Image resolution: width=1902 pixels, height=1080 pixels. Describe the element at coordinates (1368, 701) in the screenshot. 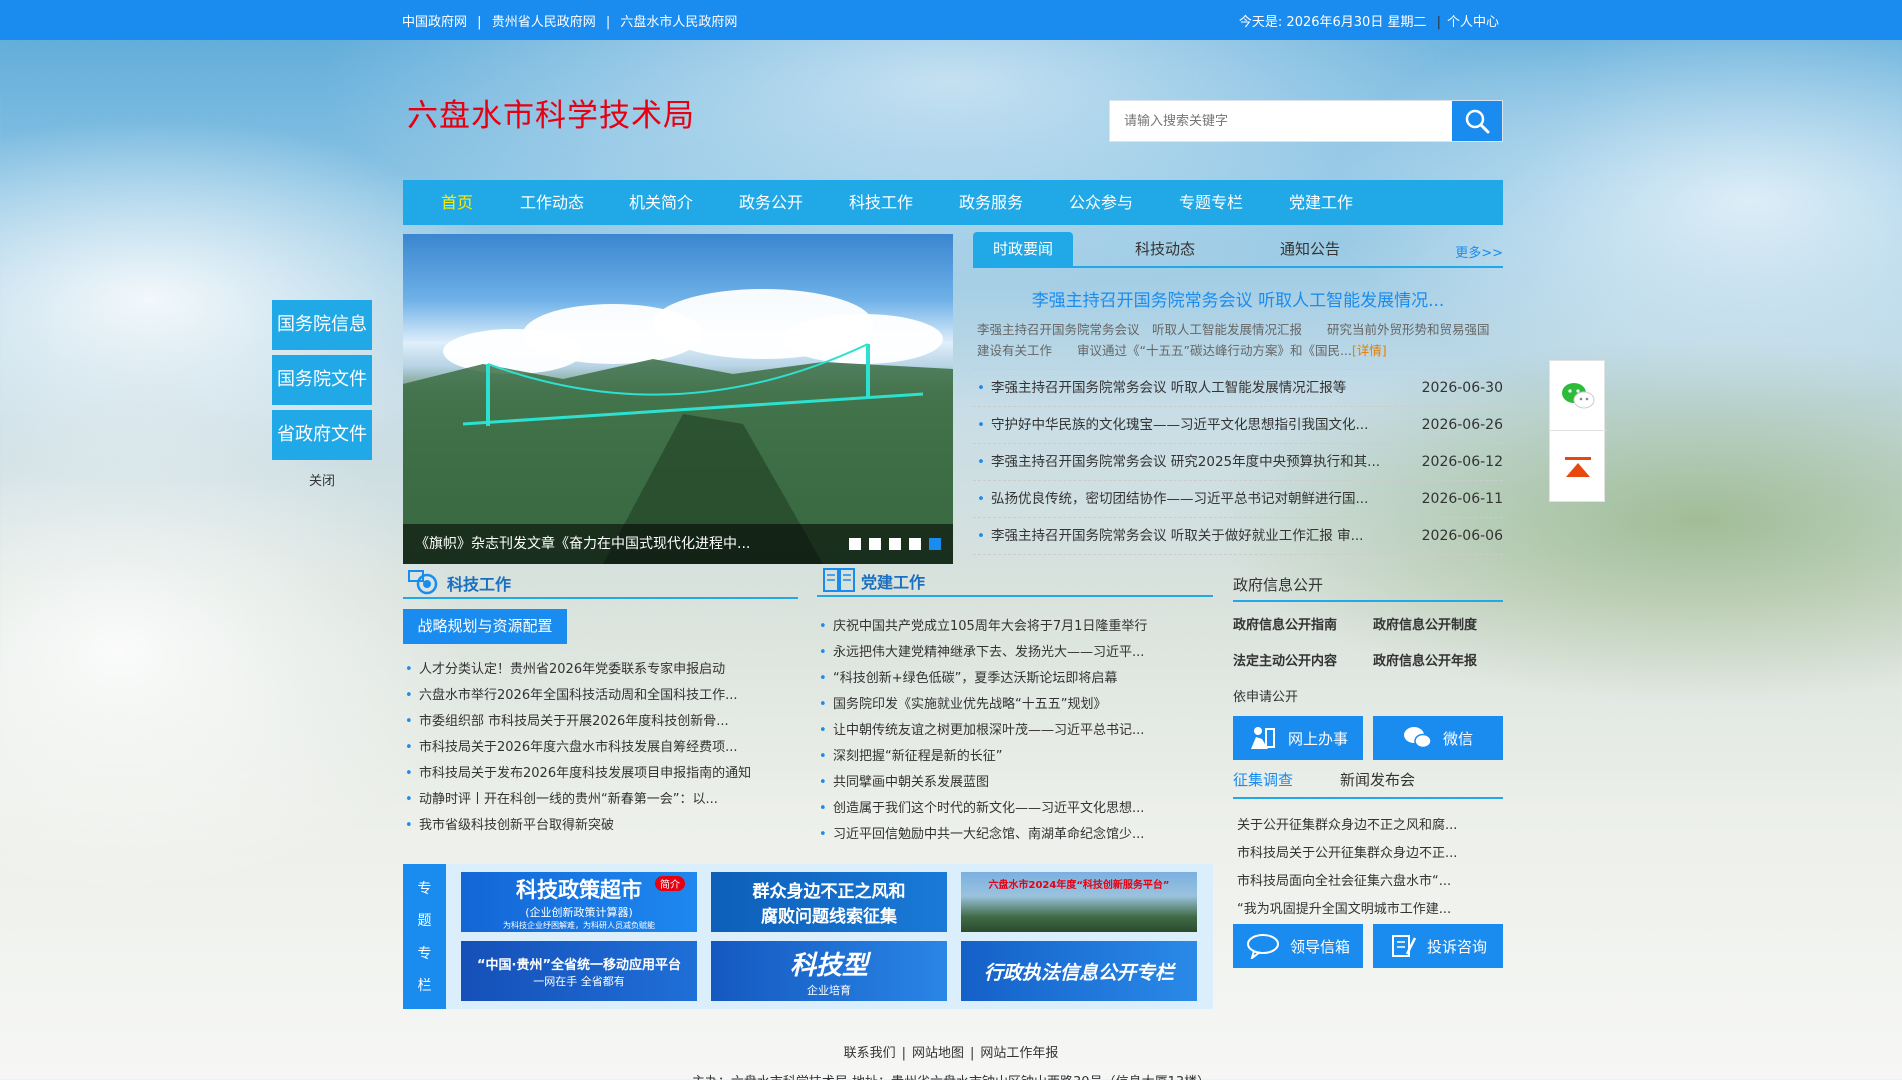

I see `gov-info-apply-link: 依申请公开` at that location.